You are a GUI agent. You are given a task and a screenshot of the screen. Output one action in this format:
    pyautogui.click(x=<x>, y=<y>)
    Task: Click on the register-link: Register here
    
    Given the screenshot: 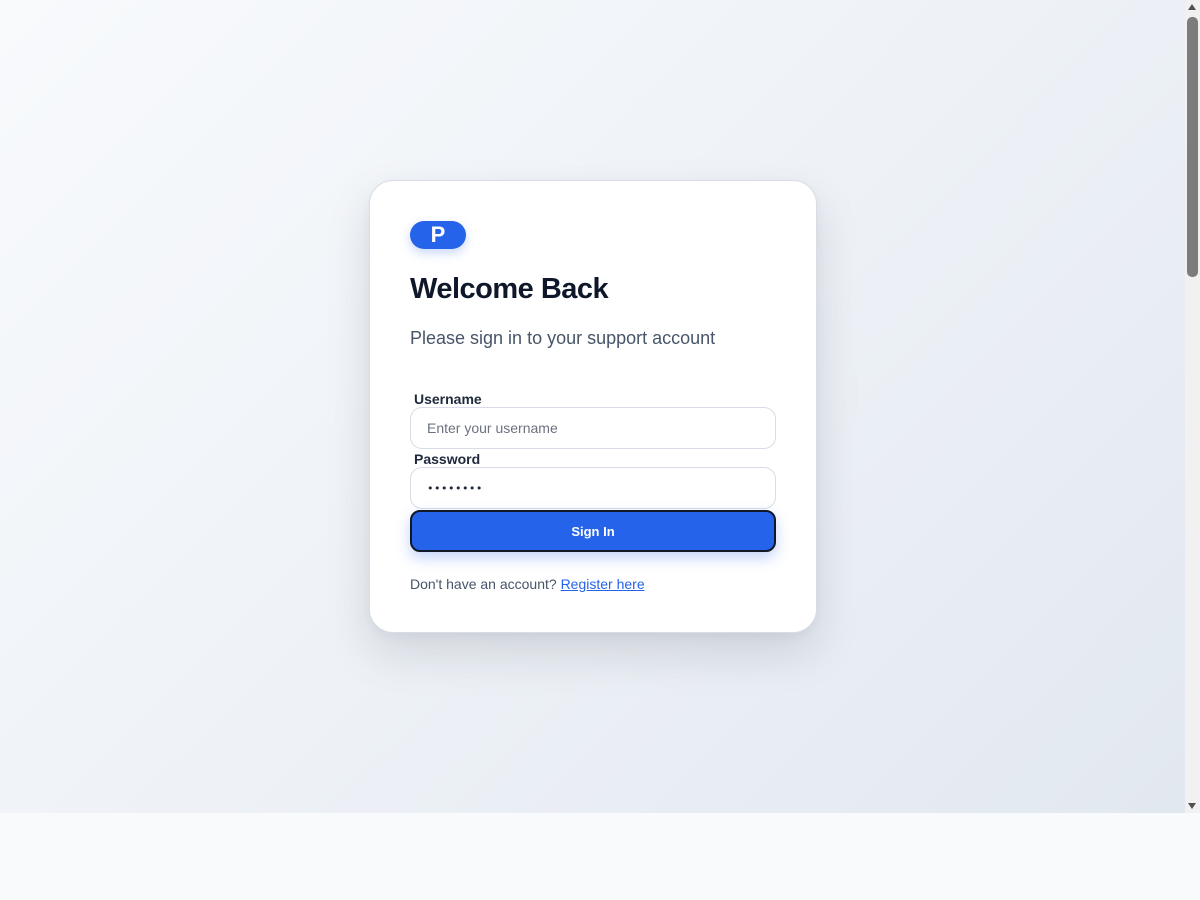 What is the action you would take?
    pyautogui.click(x=603, y=584)
    